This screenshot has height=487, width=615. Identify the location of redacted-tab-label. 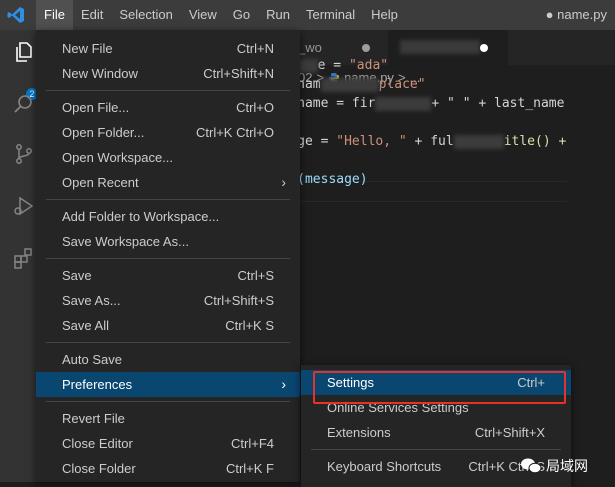
(440, 47).